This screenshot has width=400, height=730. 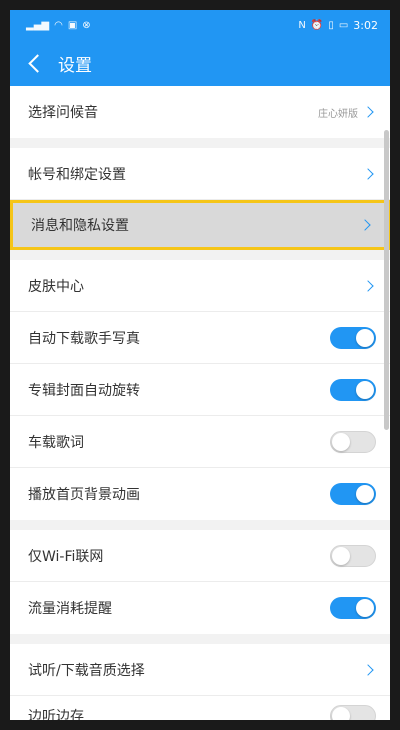 What do you see at coordinates (84, 495) in the screenshot?
I see `settings-row-label: 播放首页背景动画` at bounding box center [84, 495].